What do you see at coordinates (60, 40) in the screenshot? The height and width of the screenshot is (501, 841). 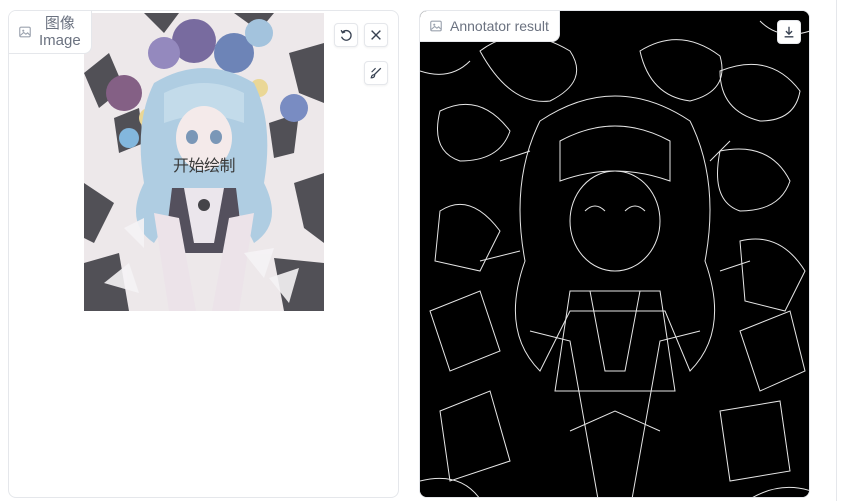 I see `input-label-en: Image` at bounding box center [60, 40].